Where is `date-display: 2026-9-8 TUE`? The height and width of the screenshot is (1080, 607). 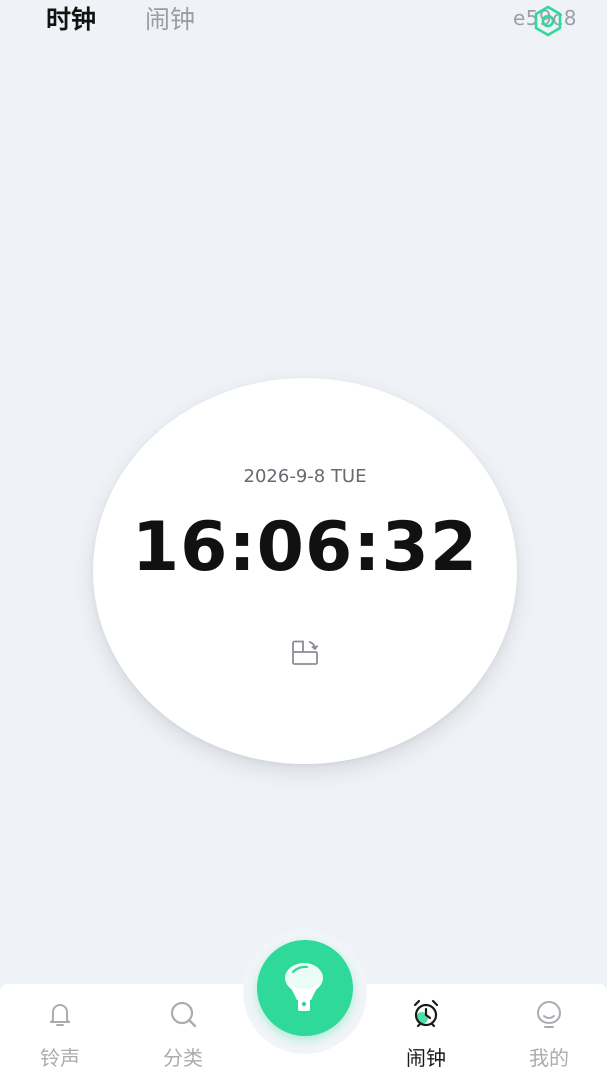 date-display: 2026-9-8 TUE is located at coordinates (305, 476).